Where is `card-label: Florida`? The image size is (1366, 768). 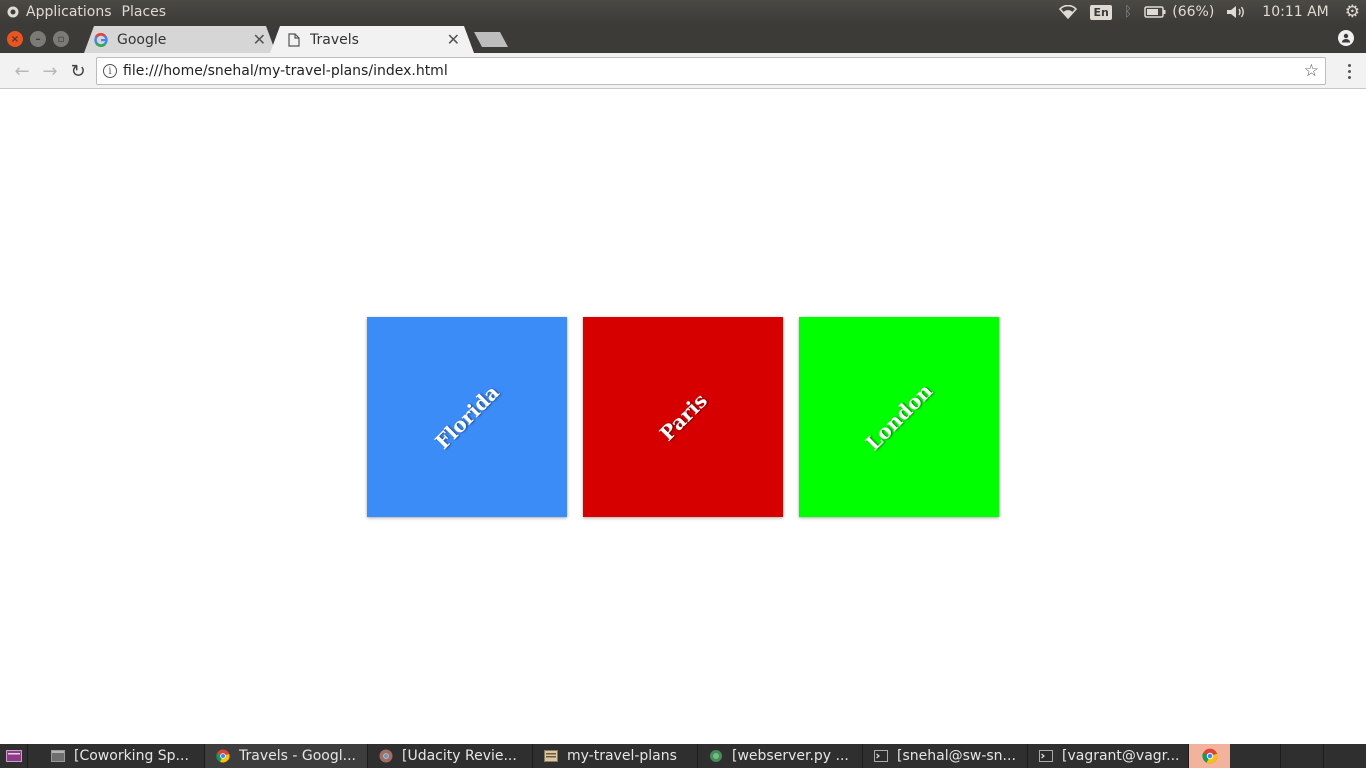
card-label: Florida is located at coordinates (467, 417).